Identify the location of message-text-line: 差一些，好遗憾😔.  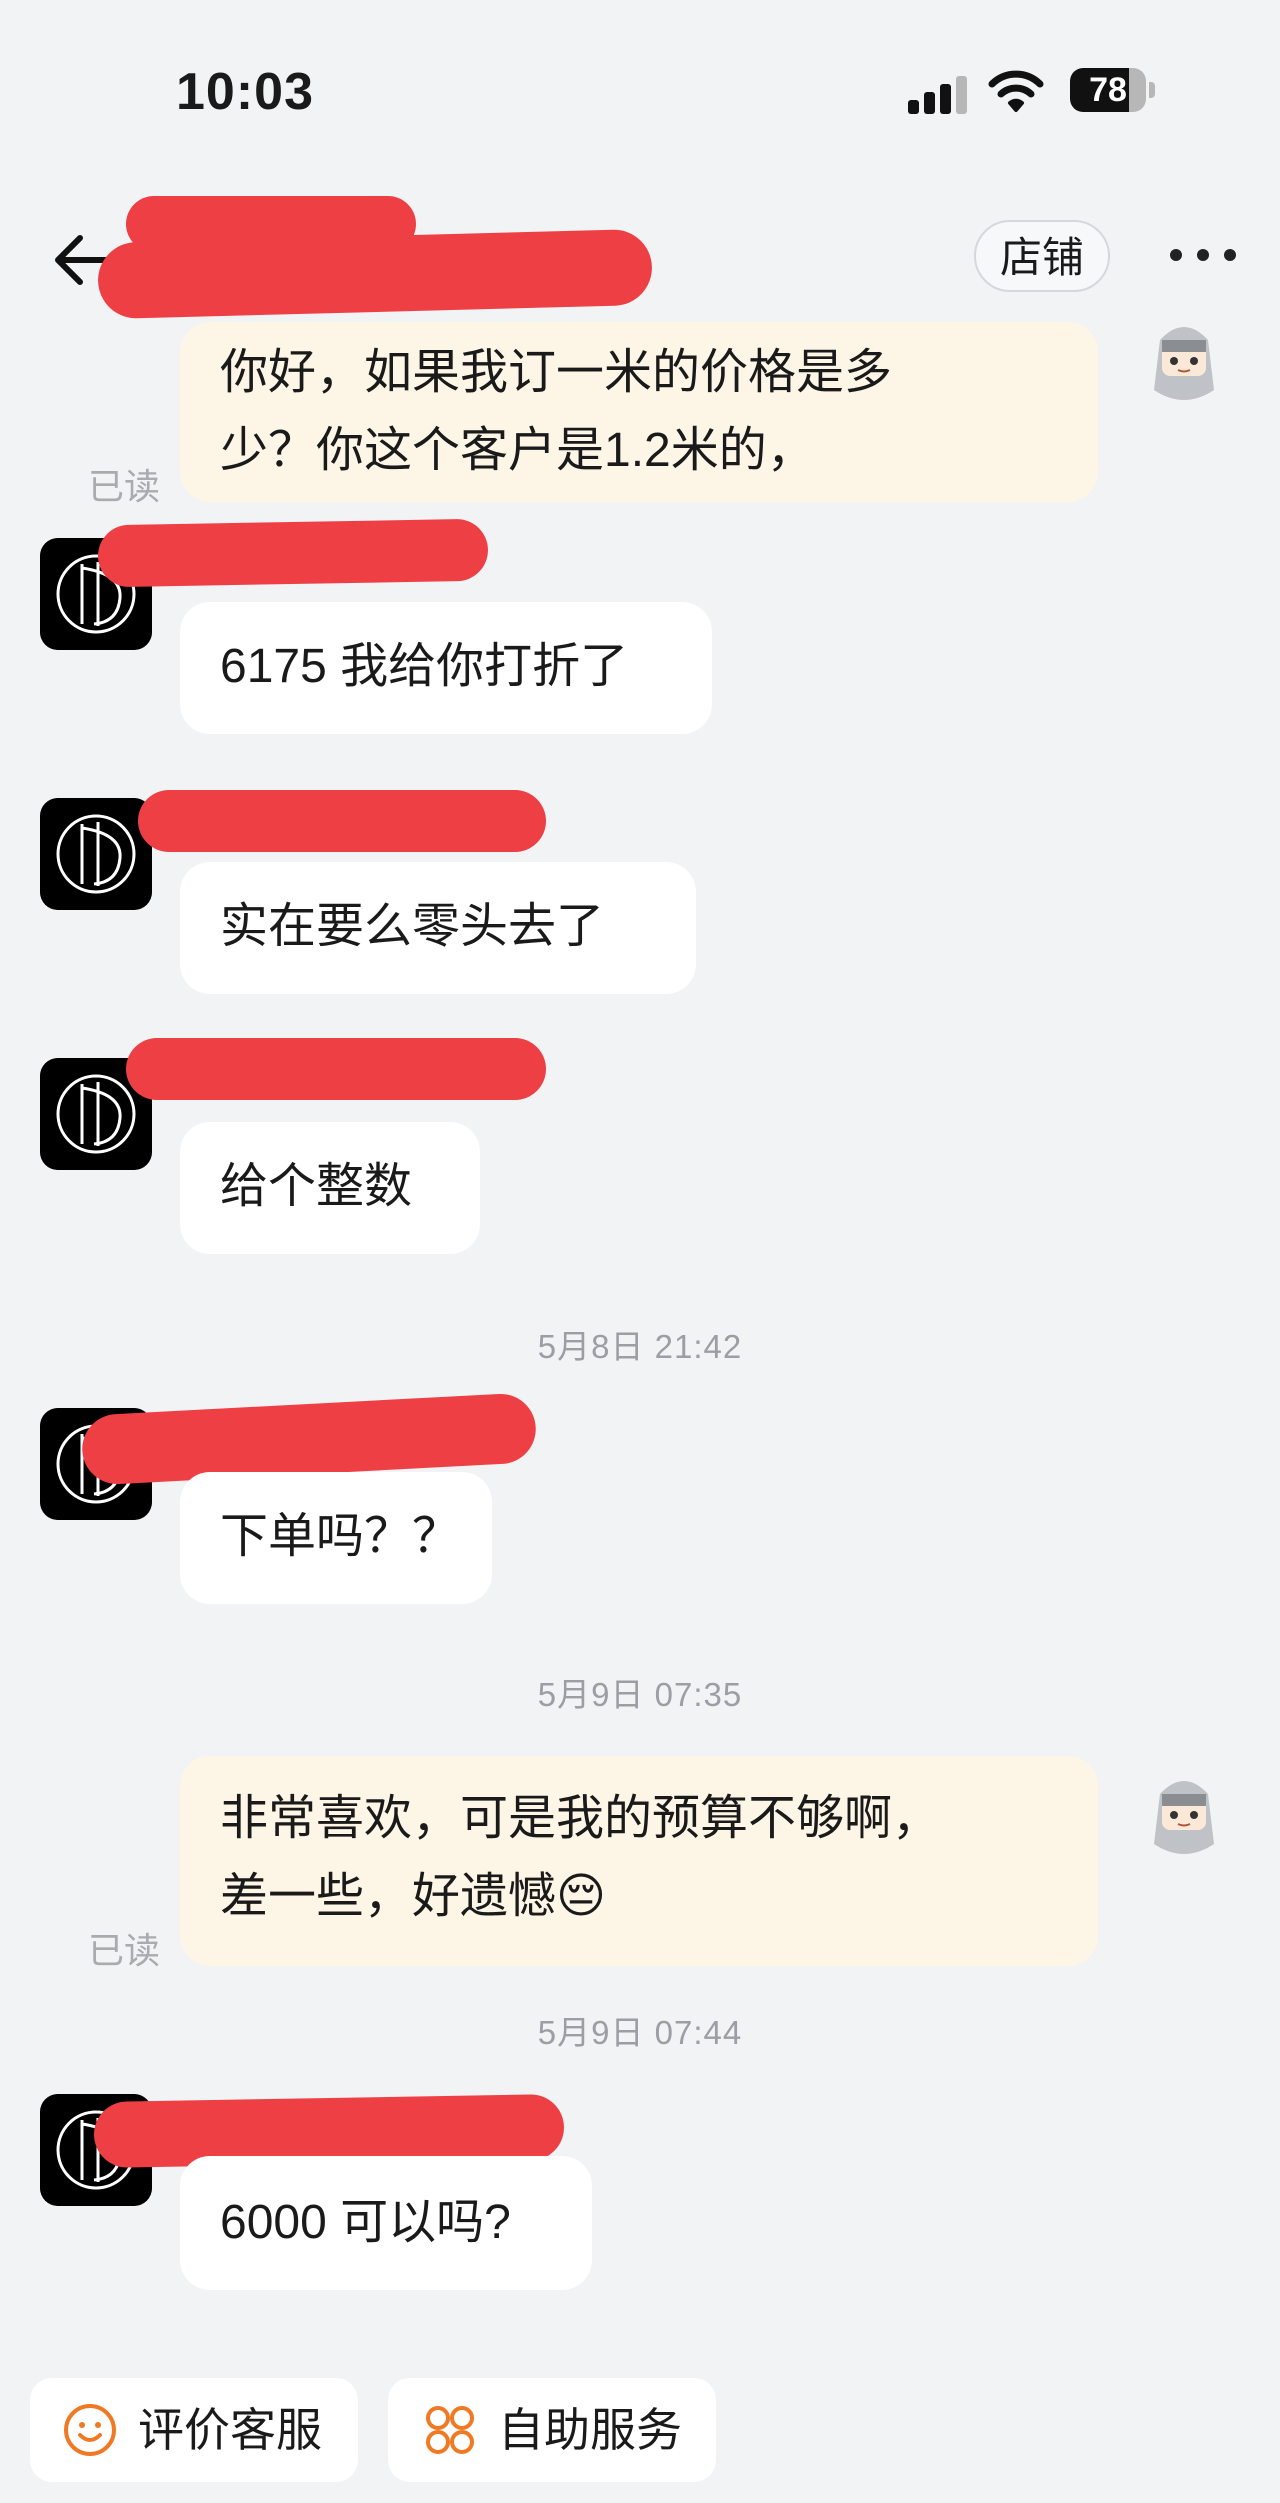
(413, 1896).